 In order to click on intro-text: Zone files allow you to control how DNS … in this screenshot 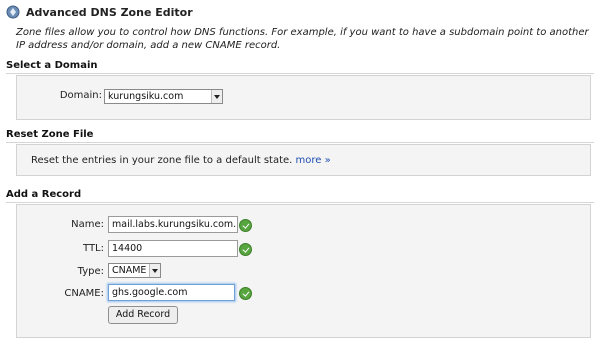, I will do `click(302, 39)`.